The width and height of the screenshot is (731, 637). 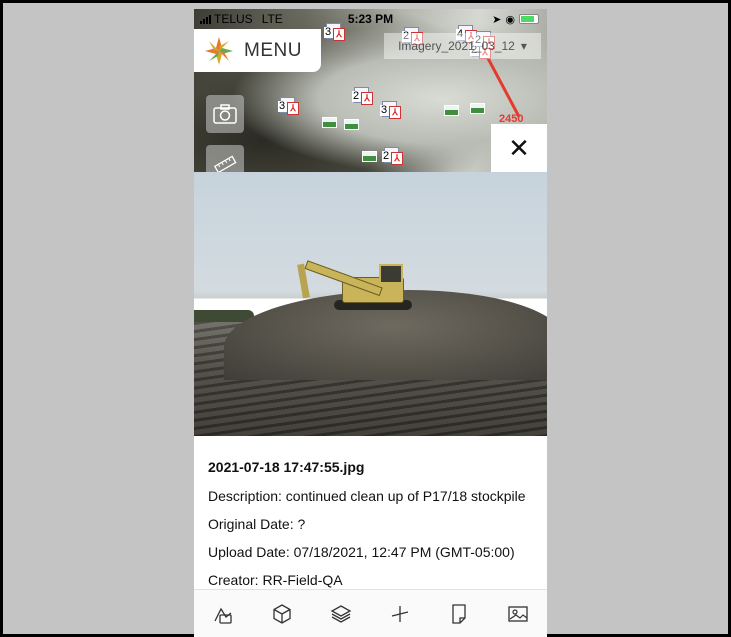 I want to click on battery-icon, so click(x=529, y=19).